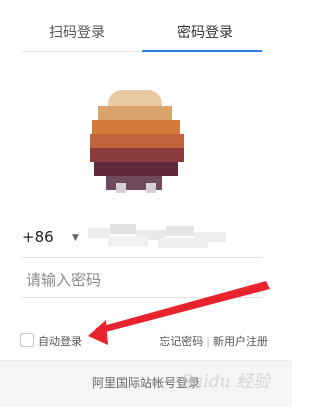 The width and height of the screenshot is (320, 407). What do you see at coordinates (146, 383) in the screenshot?
I see `footer: 阿里国际站帐号登录 Baidu 经验` at bounding box center [146, 383].